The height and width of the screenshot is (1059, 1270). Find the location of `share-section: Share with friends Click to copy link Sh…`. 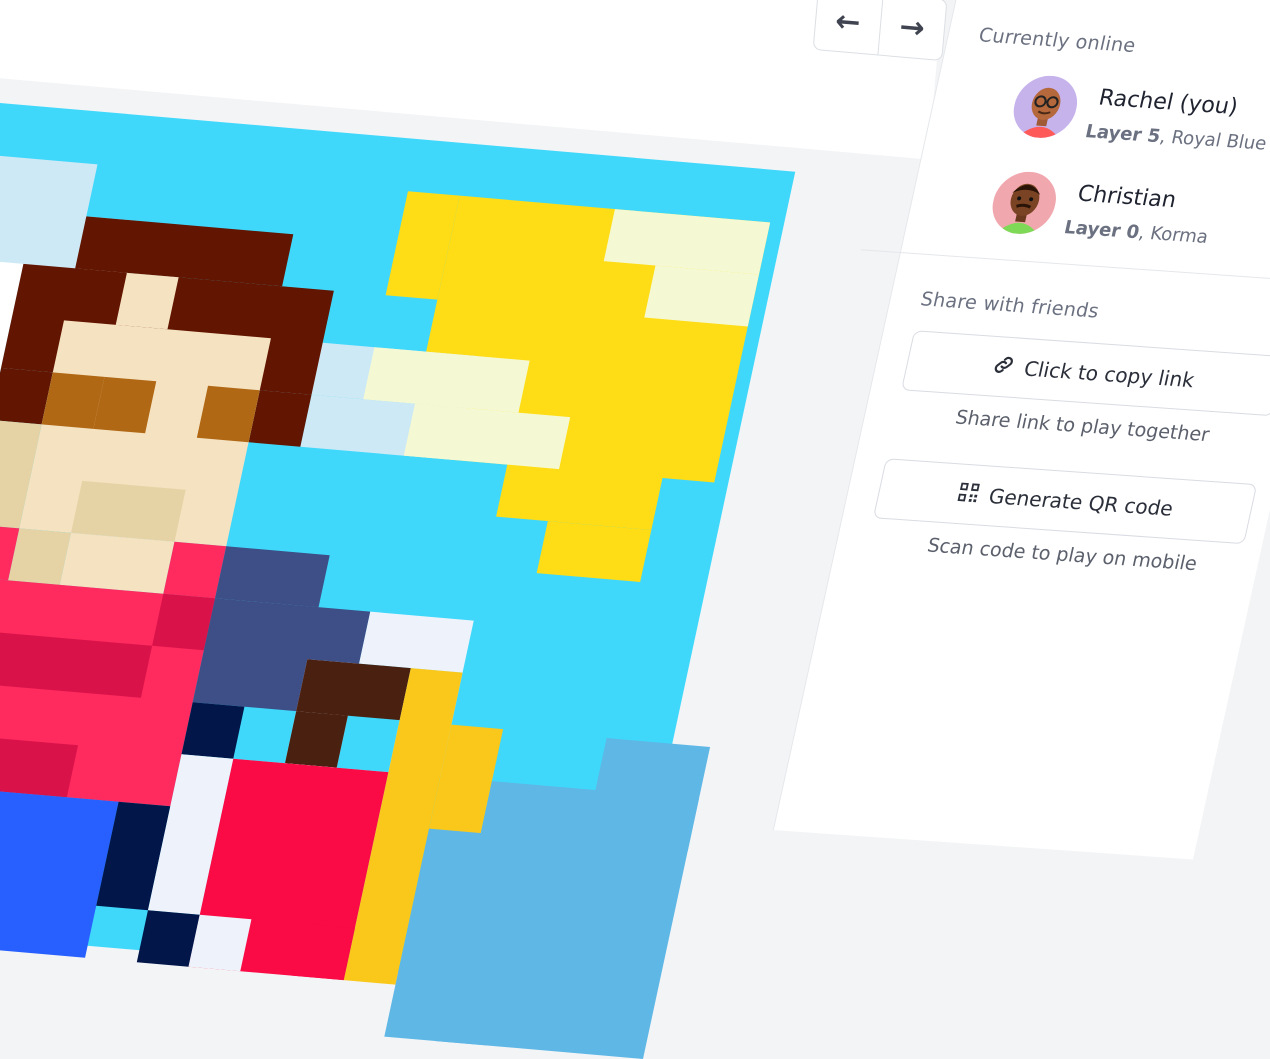

share-section: Share with friends Click to copy link Sh… is located at coordinates (1094, 311).